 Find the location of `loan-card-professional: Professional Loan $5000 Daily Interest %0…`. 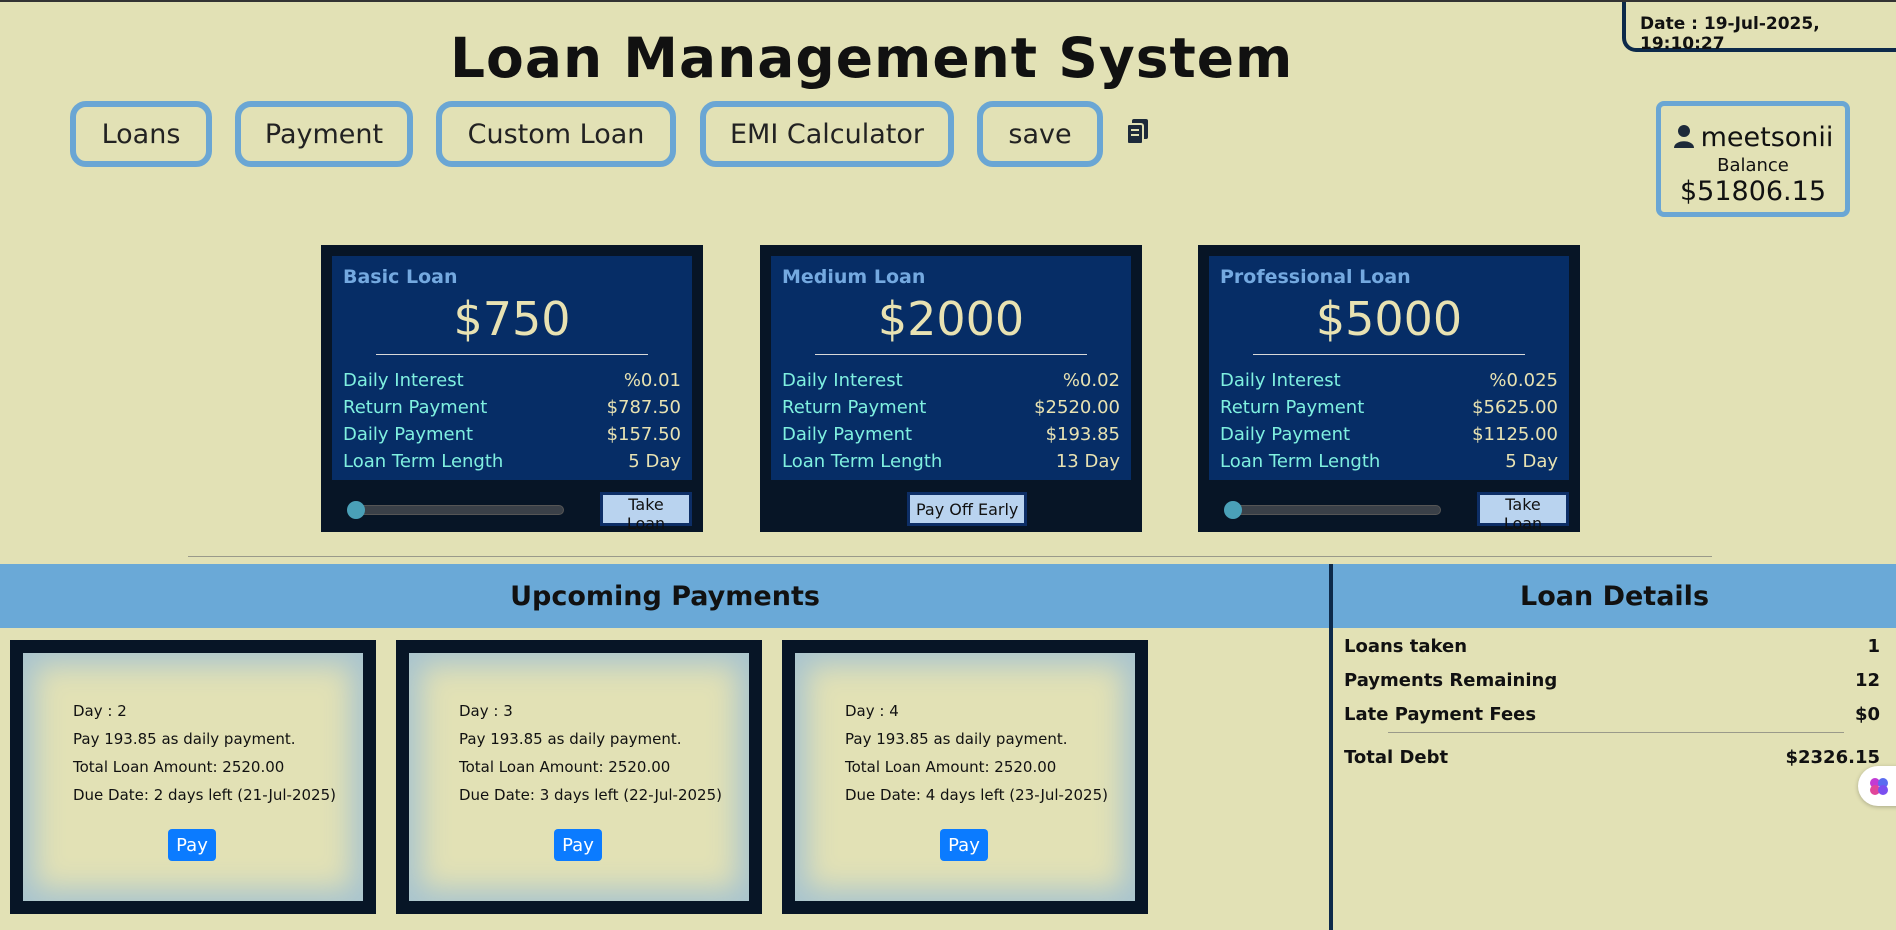

loan-card-professional: Professional Loan $5000 Daily Interest %0… is located at coordinates (1389, 389).